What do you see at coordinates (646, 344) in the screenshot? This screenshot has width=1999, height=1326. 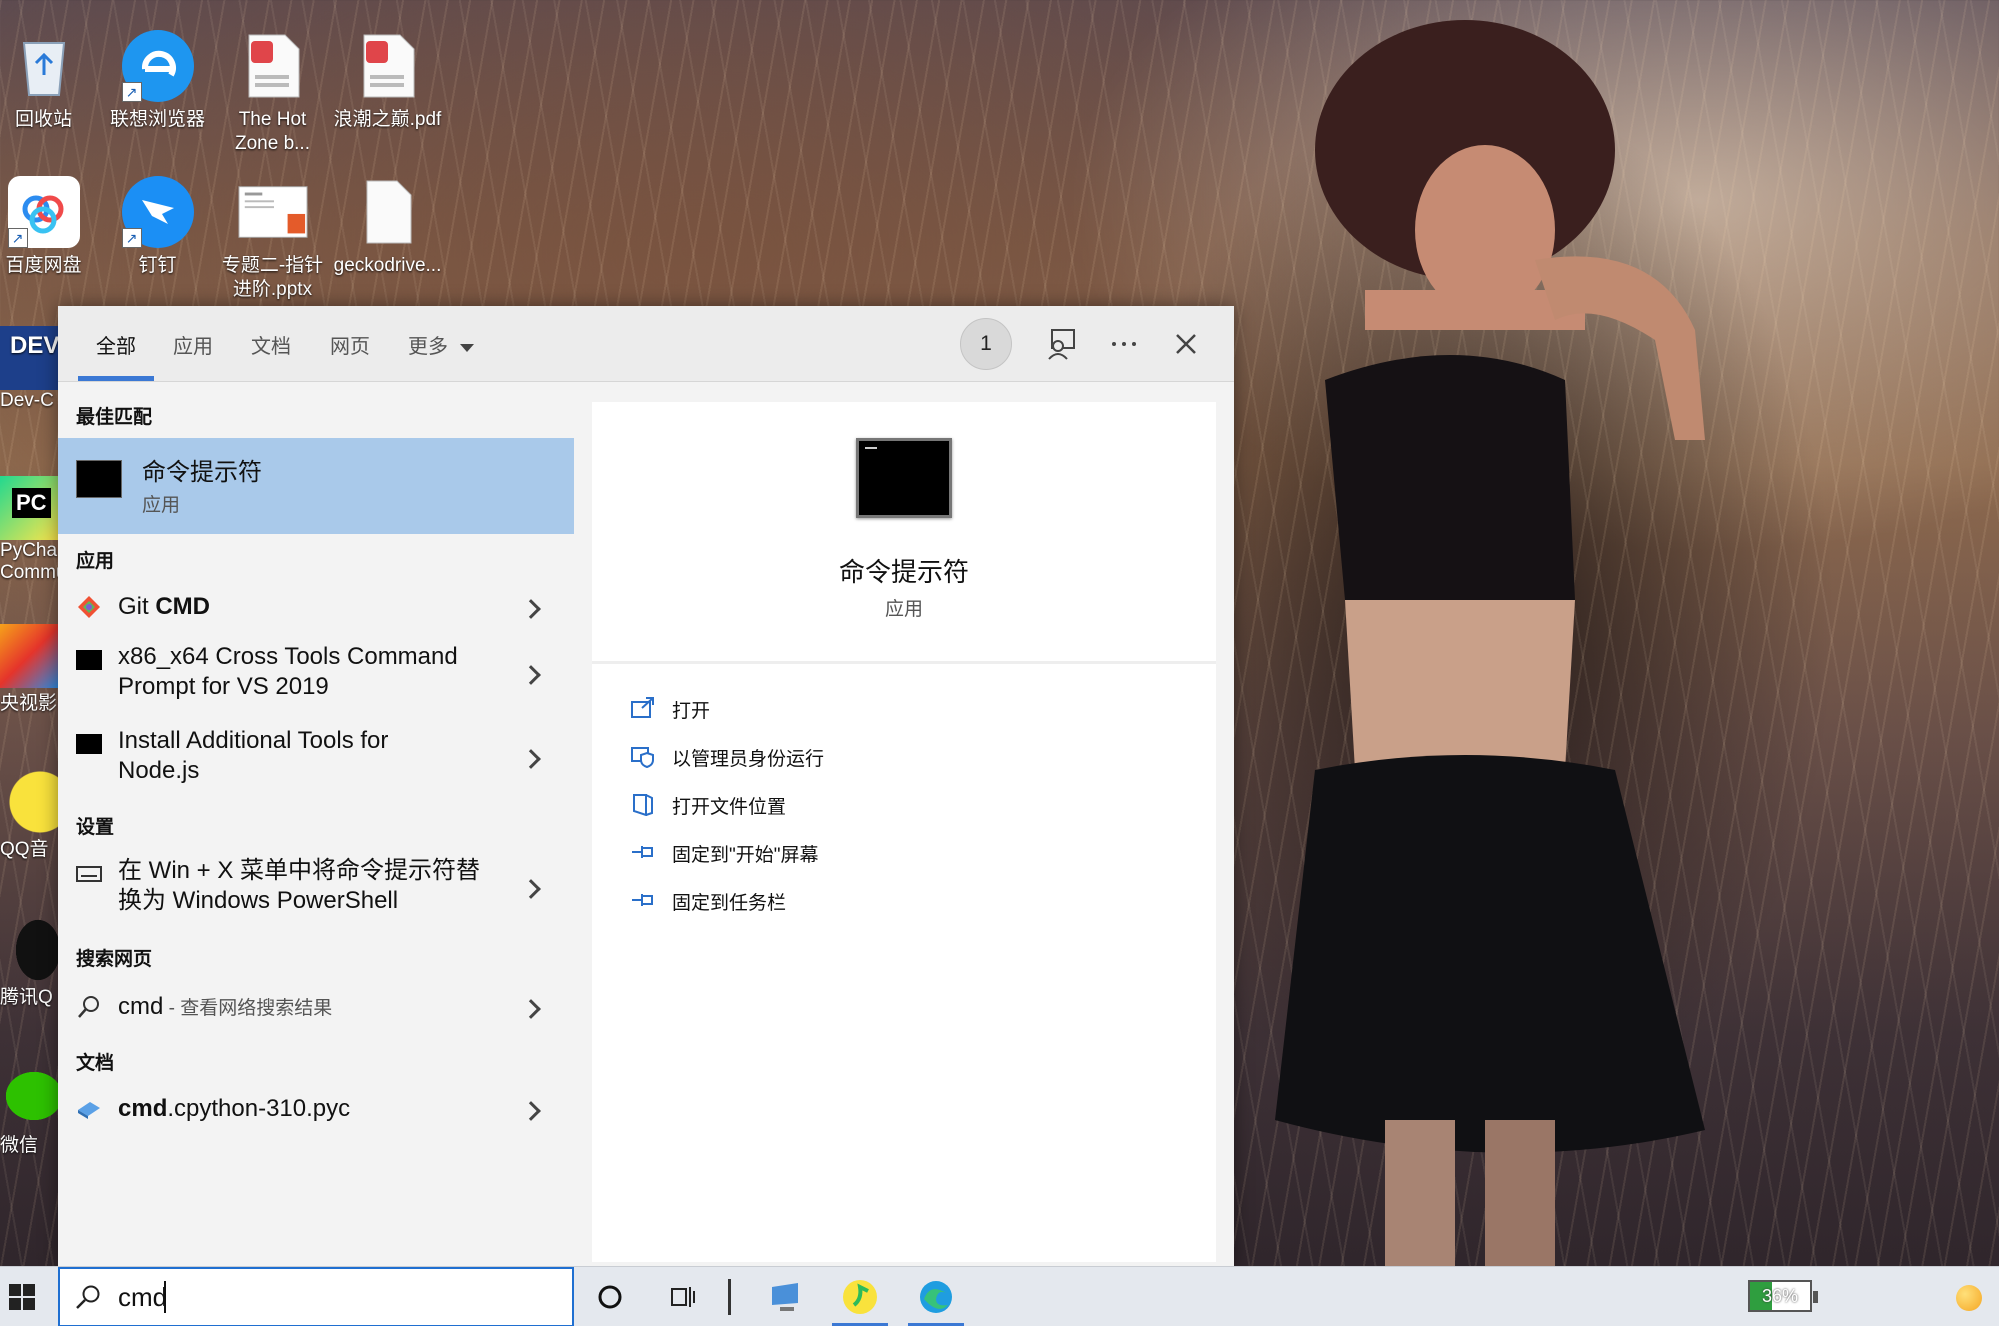 I see `search-panel-tabbar: 全部 应用 文档 网页 更多 1` at bounding box center [646, 344].